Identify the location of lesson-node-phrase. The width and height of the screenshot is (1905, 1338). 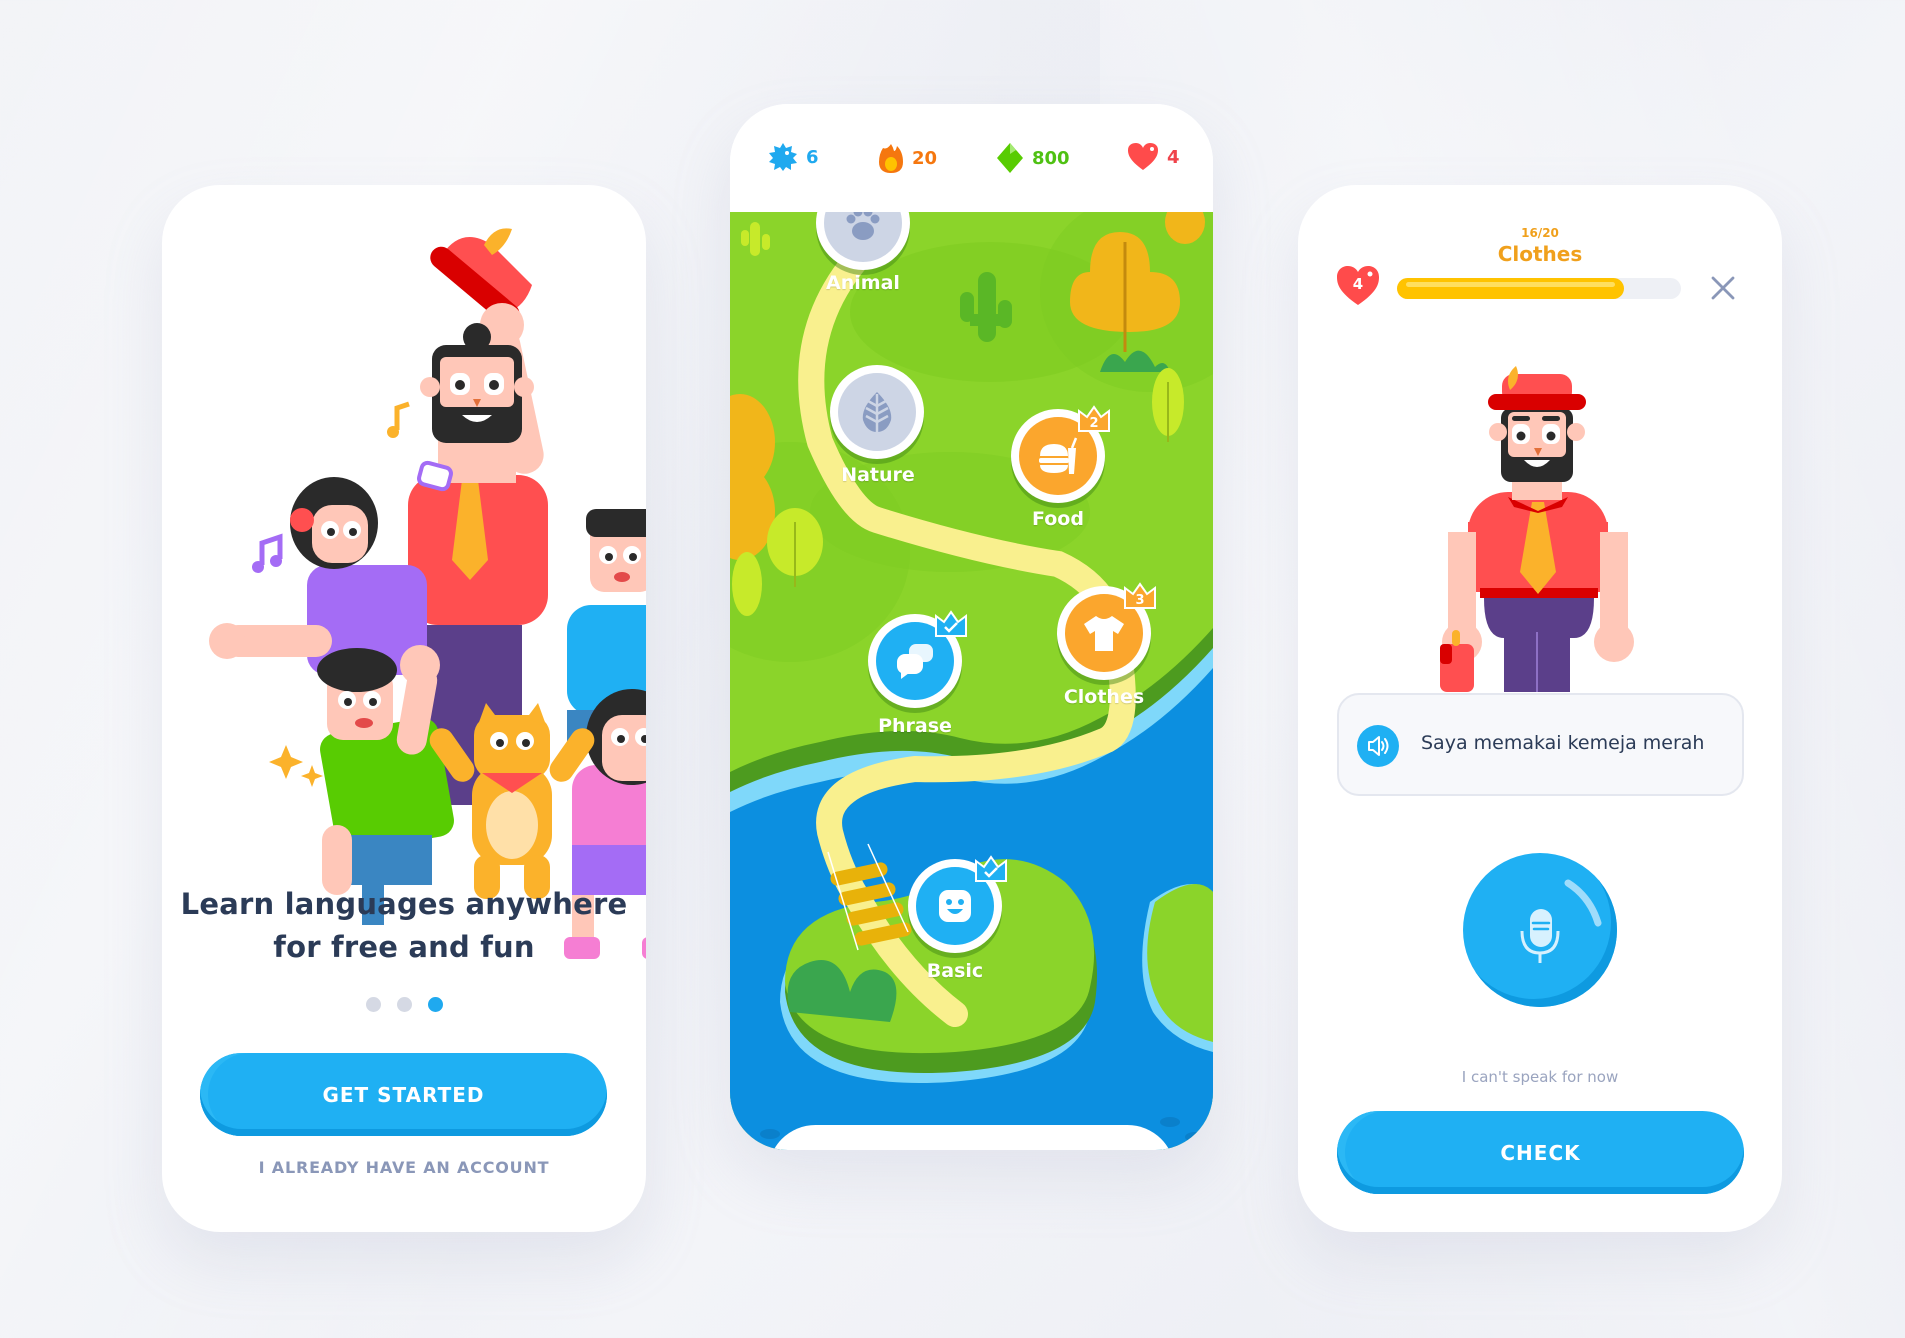
(917, 659).